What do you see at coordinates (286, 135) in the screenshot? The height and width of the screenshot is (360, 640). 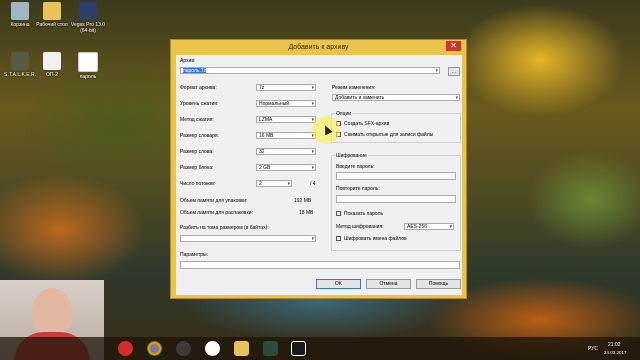 I see `dict-select: 16 MB▾` at bounding box center [286, 135].